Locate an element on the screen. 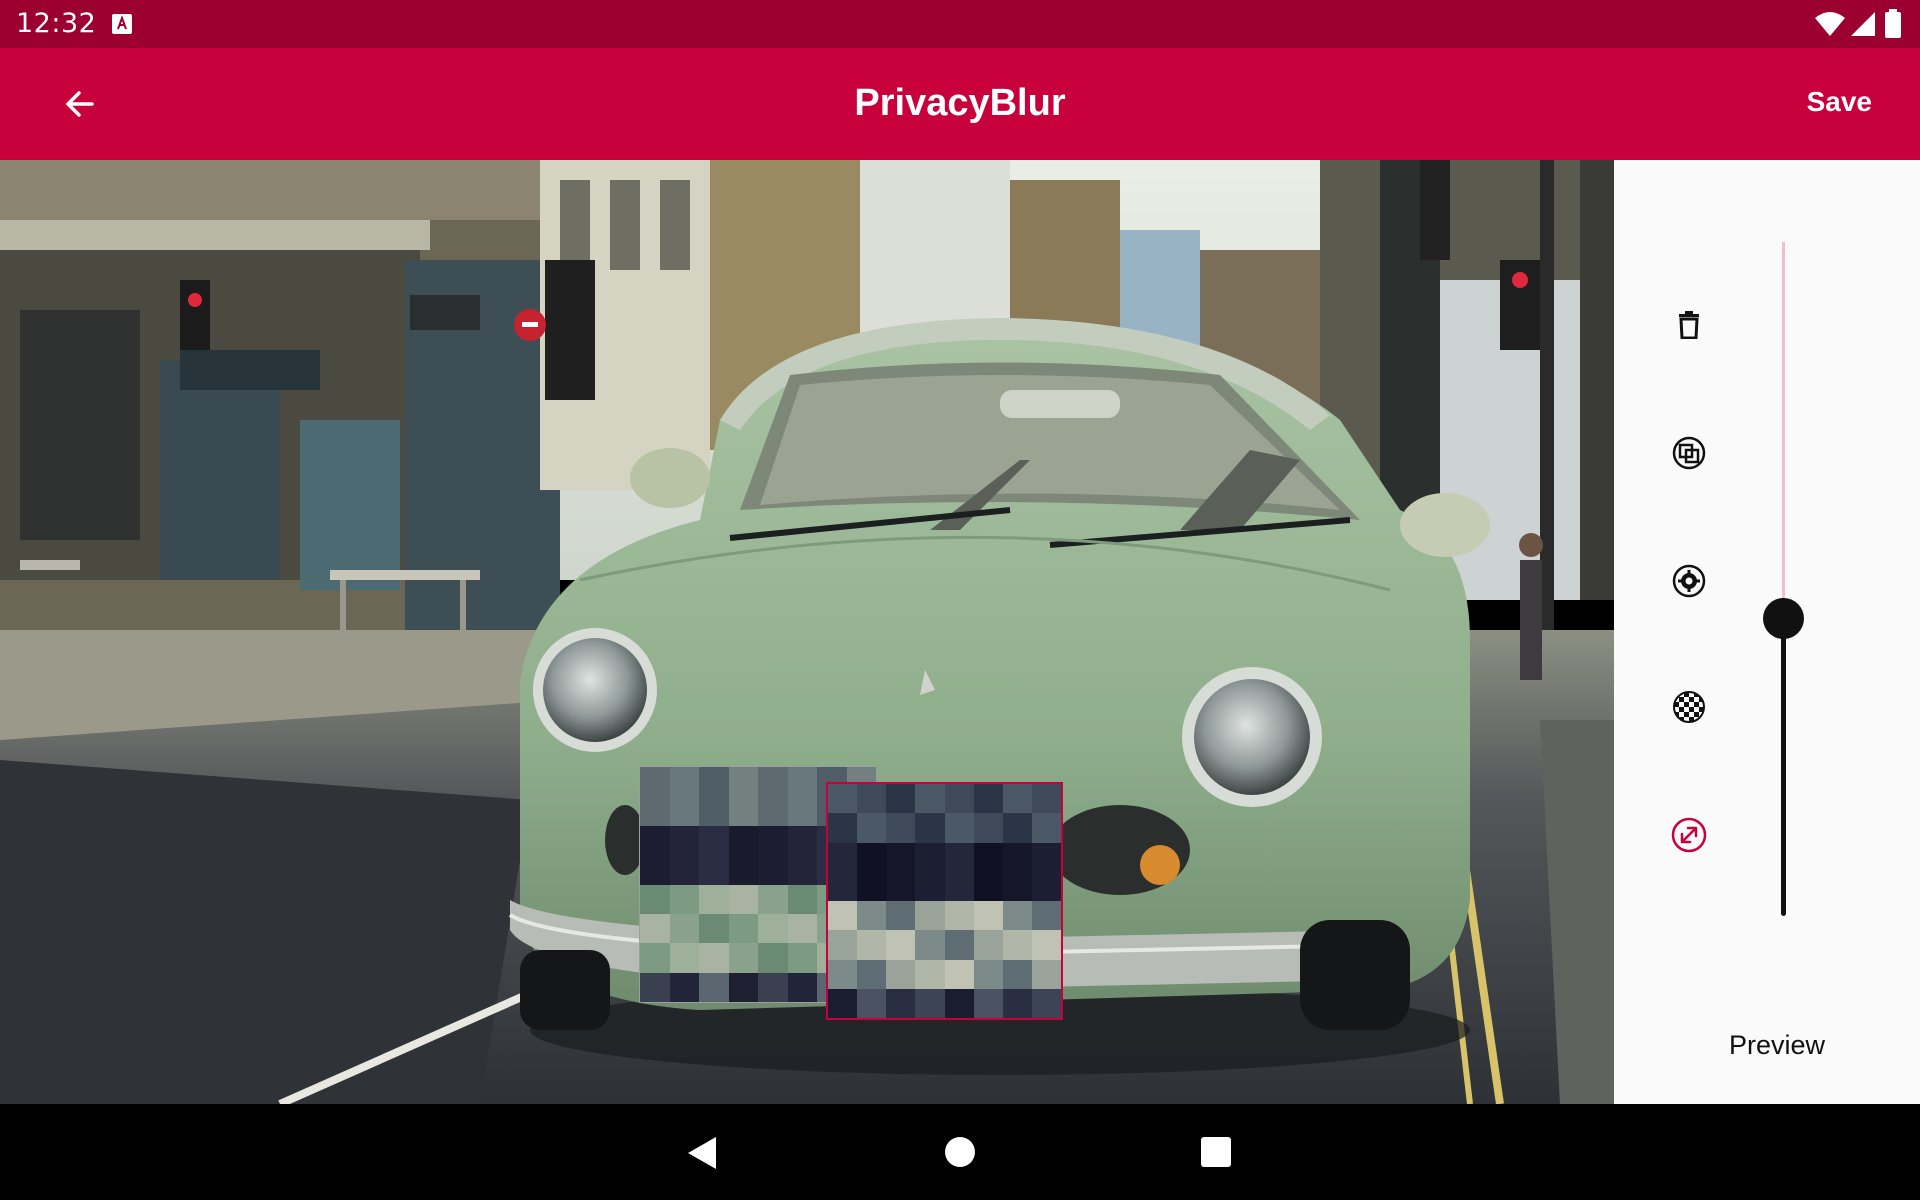 The width and height of the screenshot is (1920, 1200). nav-back-icon is located at coordinates (702, 1153).